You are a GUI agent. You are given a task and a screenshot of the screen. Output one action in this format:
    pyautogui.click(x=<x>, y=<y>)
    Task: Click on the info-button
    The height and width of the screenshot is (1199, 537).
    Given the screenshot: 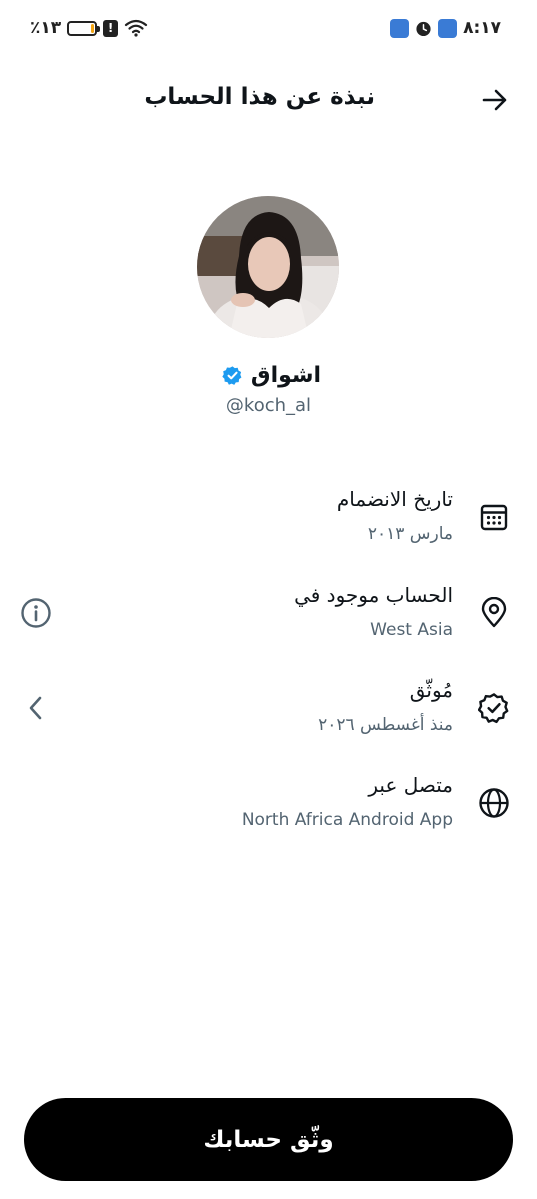 What is the action you would take?
    pyautogui.click(x=36, y=613)
    